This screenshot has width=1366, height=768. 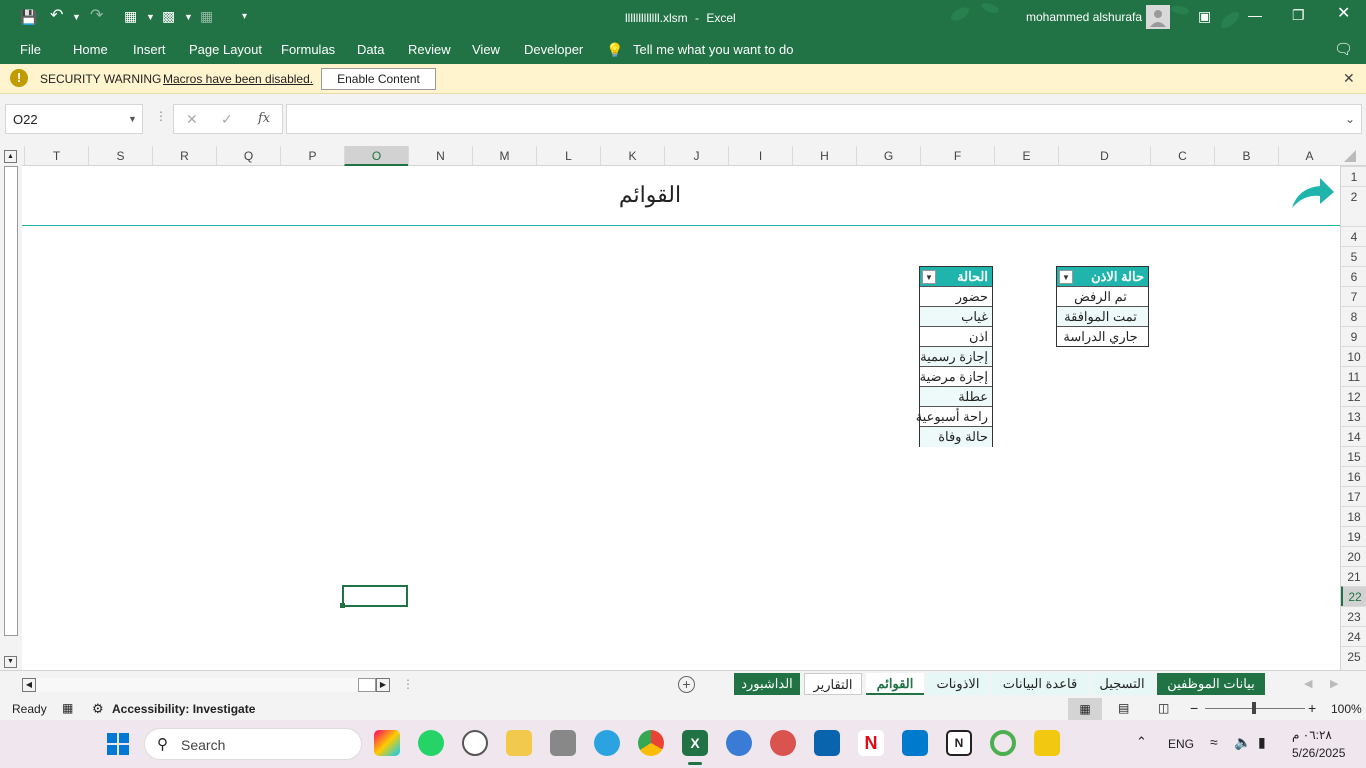 What do you see at coordinates (264, 118) in the screenshot?
I see `insert-function-icon: fx` at bounding box center [264, 118].